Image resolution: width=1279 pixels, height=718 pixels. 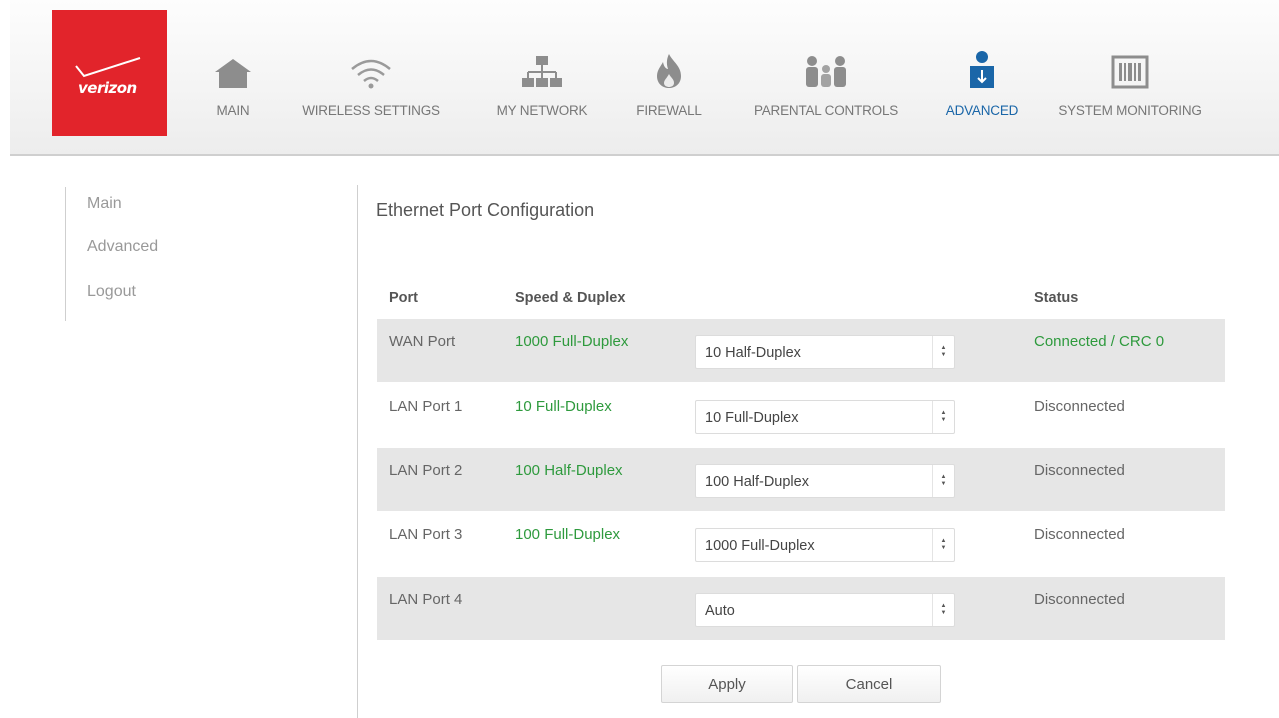 What do you see at coordinates (825, 417) in the screenshot?
I see `duplex-select: 10 Full-Duplex ▲ ▼` at bounding box center [825, 417].